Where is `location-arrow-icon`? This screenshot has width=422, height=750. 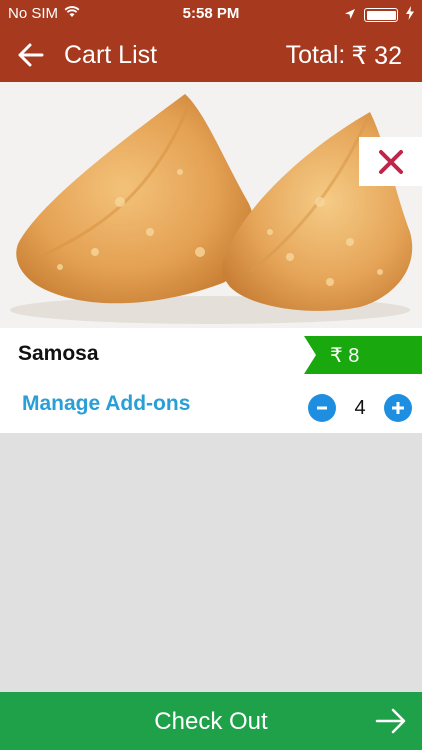
location-arrow-icon is located at coordinates (350, 15).